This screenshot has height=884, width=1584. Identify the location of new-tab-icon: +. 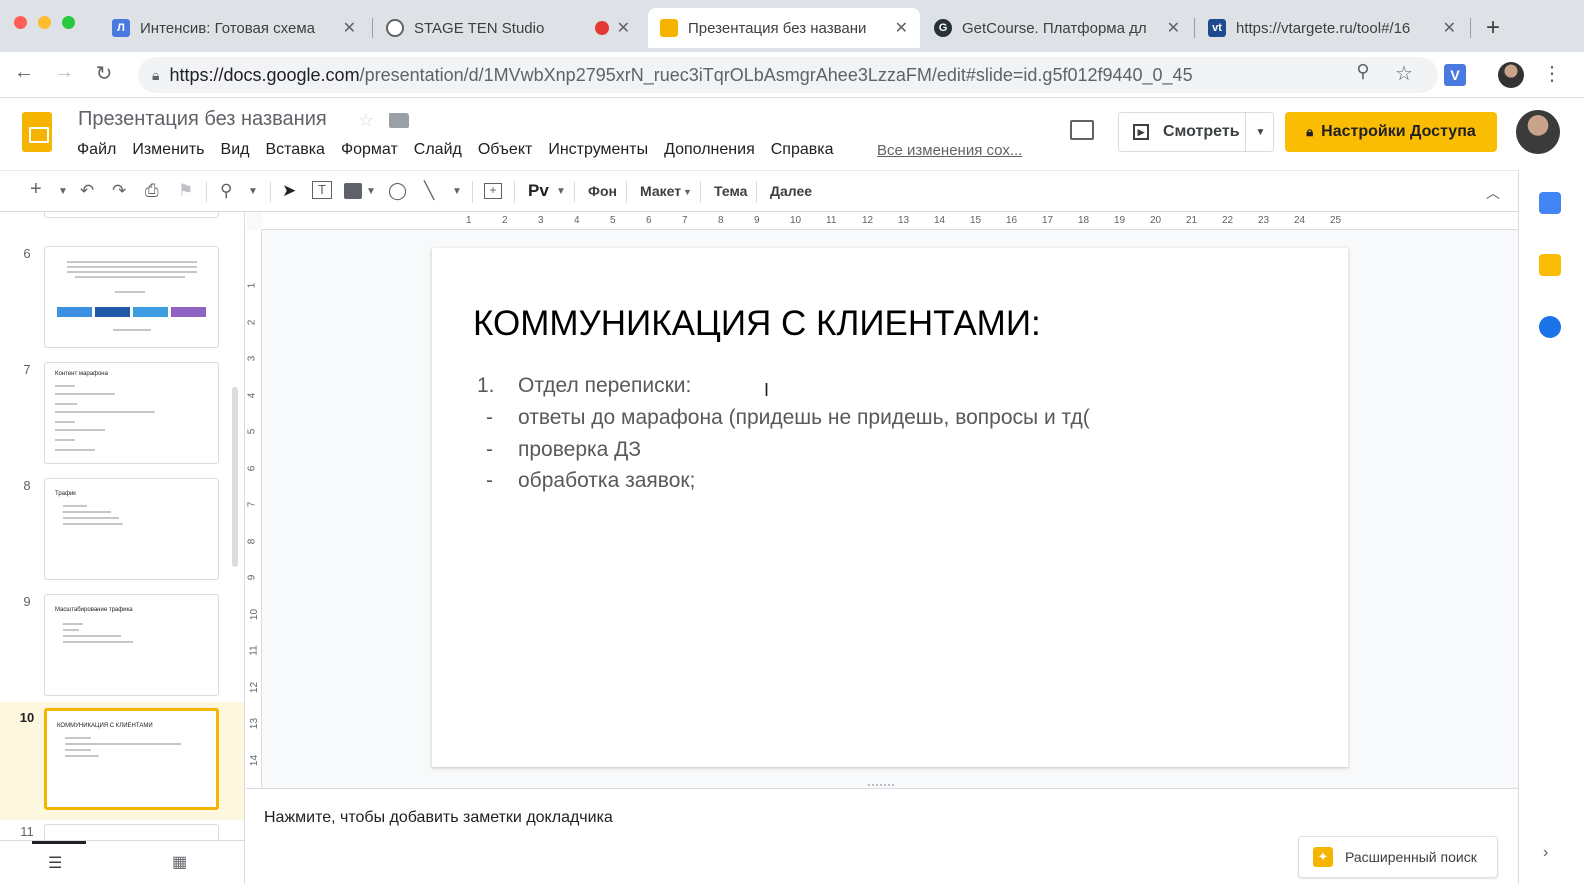
(1493, 28).